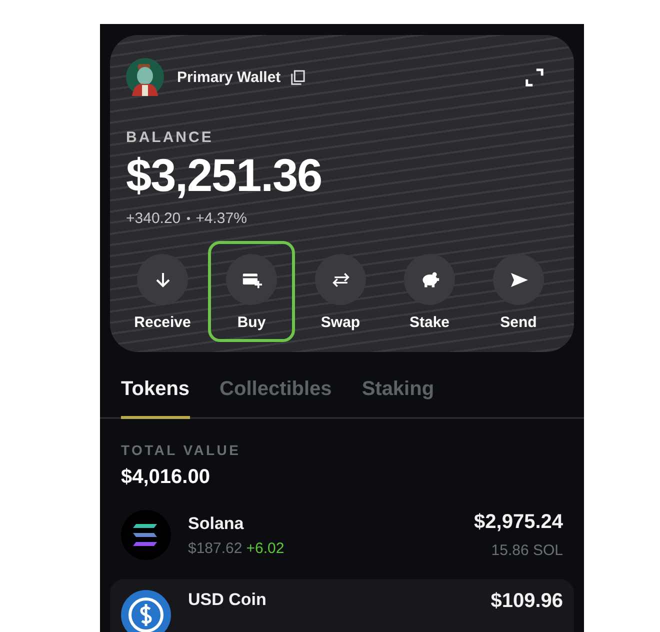  Describe the element at coordinates (146, 535) in the screenshot. I see `solana-logo-icon` at that location.